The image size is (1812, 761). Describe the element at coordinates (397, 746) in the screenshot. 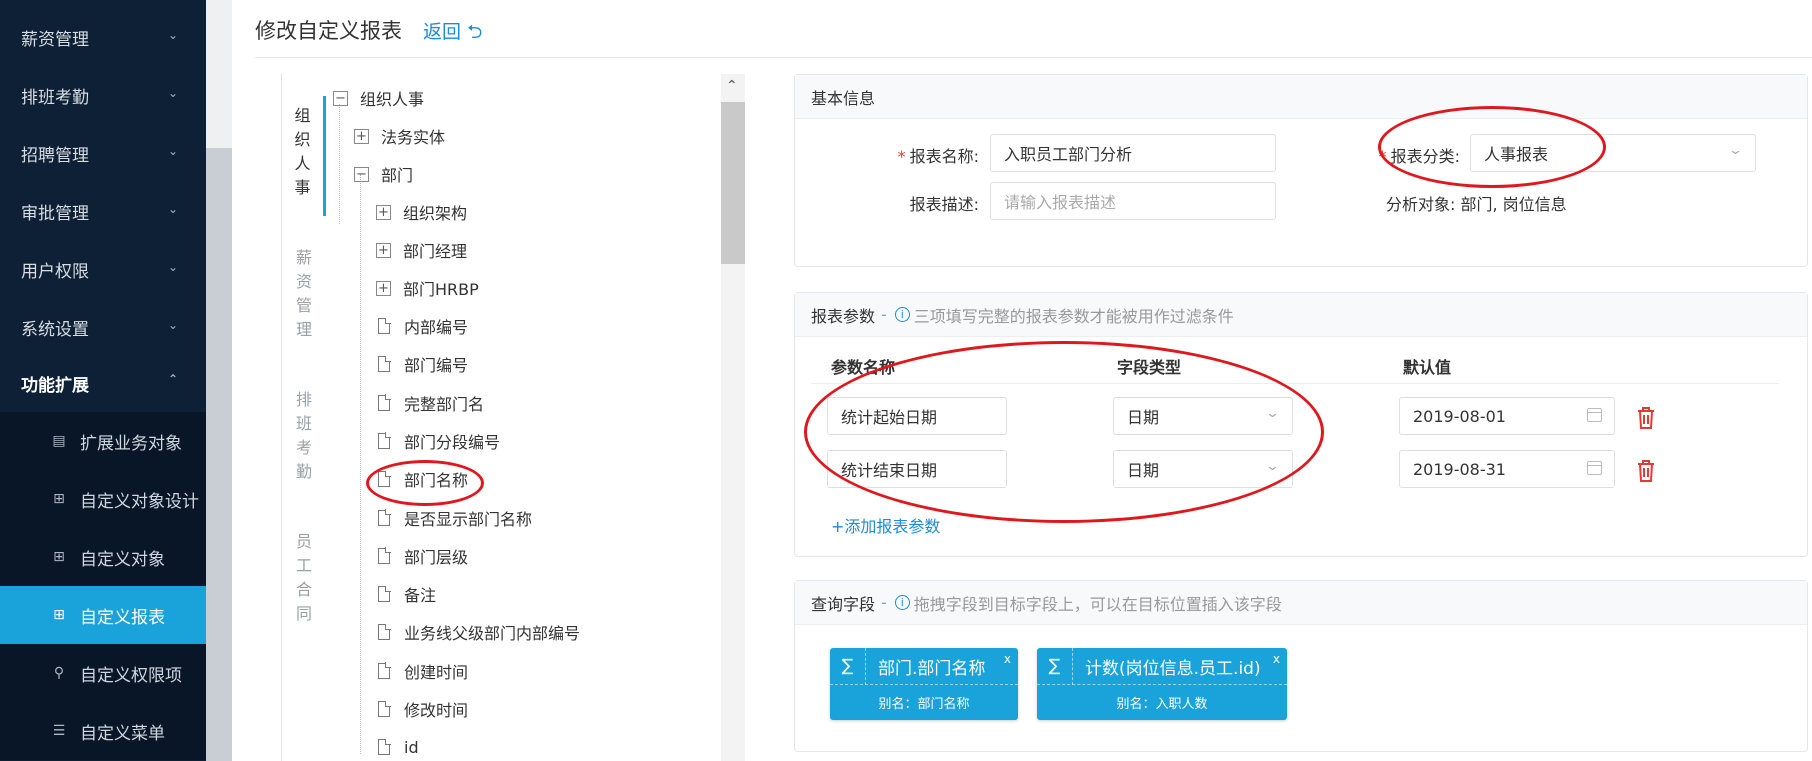

I see `tree-leaf-field: id` at that location.